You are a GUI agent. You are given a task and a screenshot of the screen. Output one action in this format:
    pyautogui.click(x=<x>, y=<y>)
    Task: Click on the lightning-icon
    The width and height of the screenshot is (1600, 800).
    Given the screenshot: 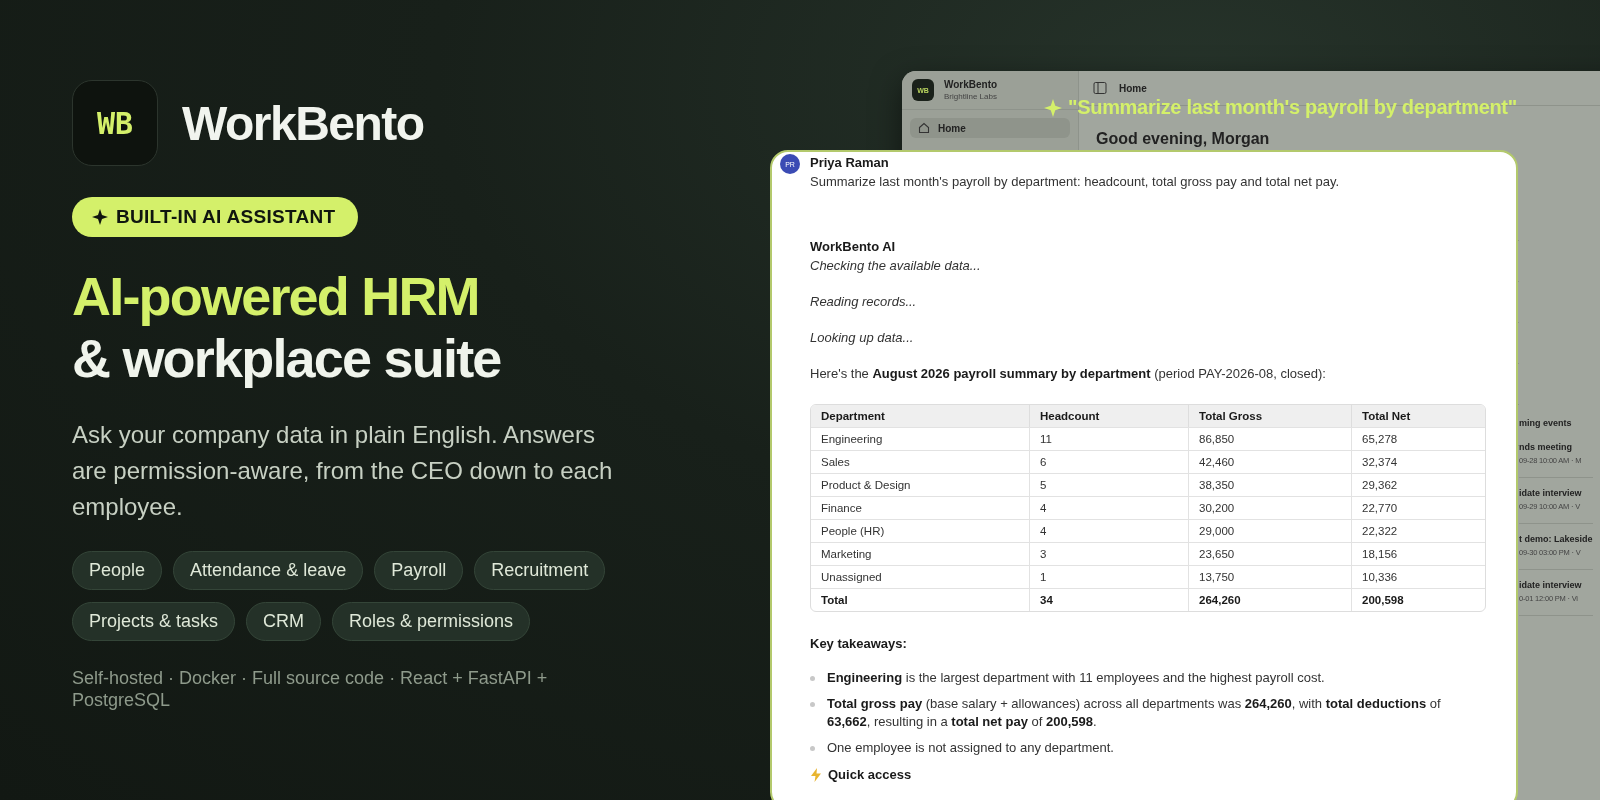 What is the action you would take?
    pyautogui.click(x=816, y=774)
    